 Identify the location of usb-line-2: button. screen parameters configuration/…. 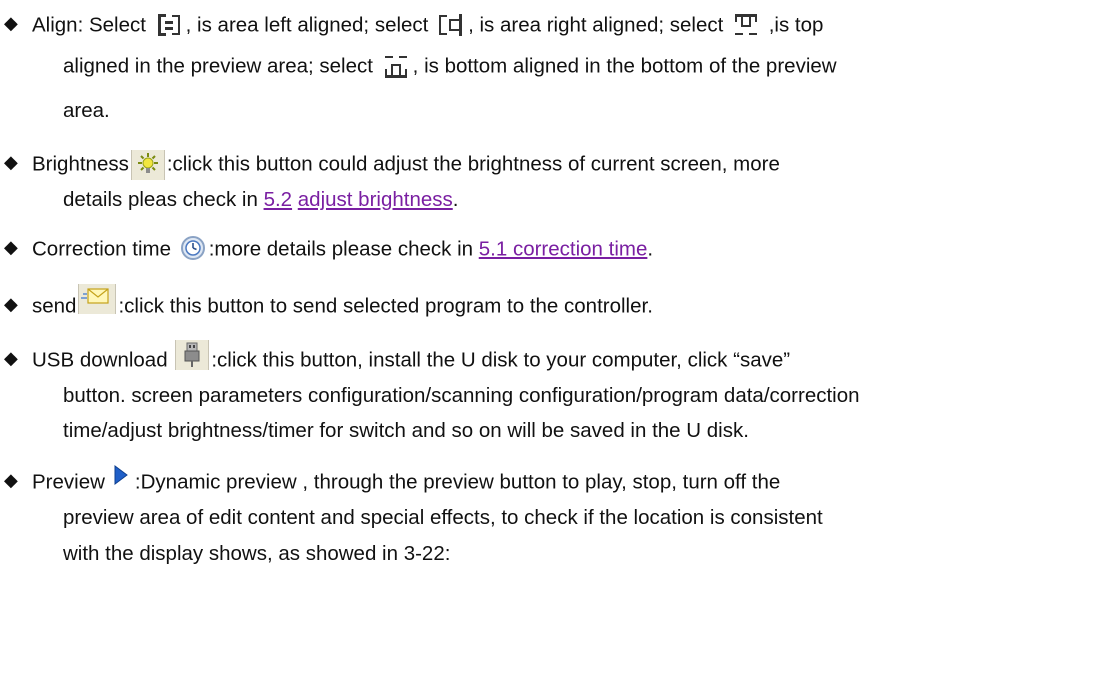
(461, 395).